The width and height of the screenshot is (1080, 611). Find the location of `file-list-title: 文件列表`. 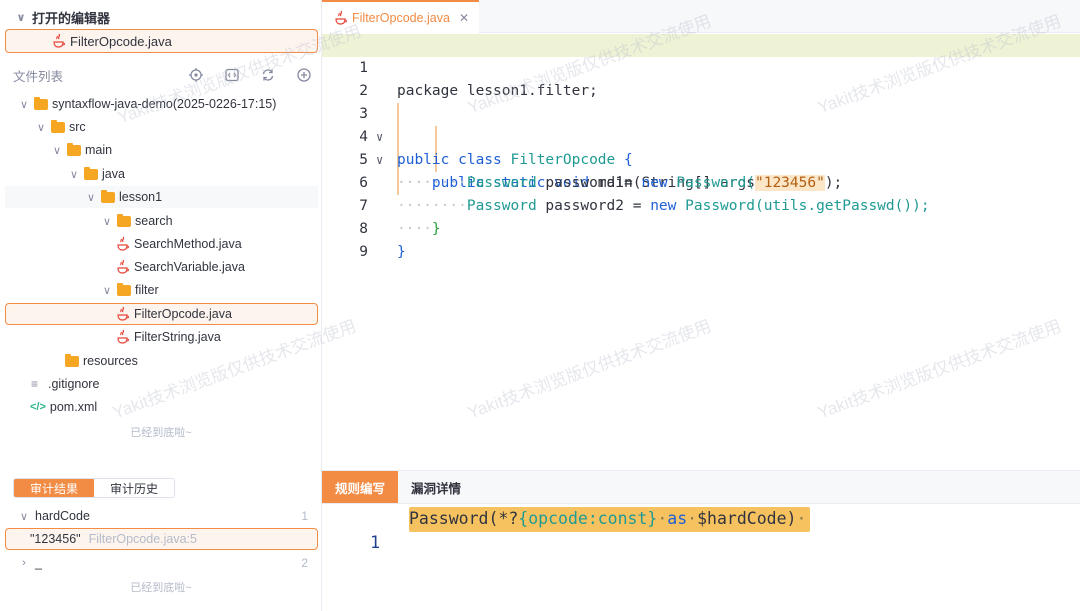

file-list-title: 文件列表 is located at coordinates (38, 76).